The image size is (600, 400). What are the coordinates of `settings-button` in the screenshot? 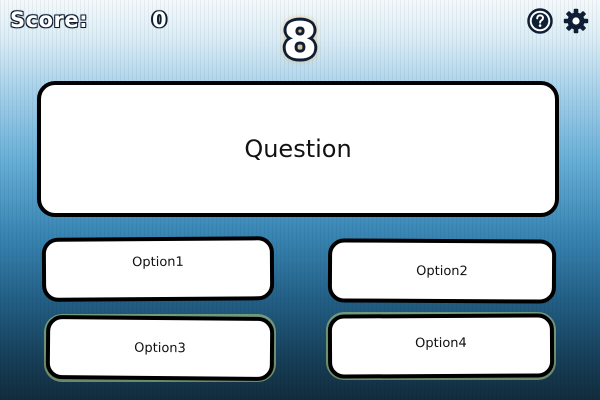 It's located at (576, 21).